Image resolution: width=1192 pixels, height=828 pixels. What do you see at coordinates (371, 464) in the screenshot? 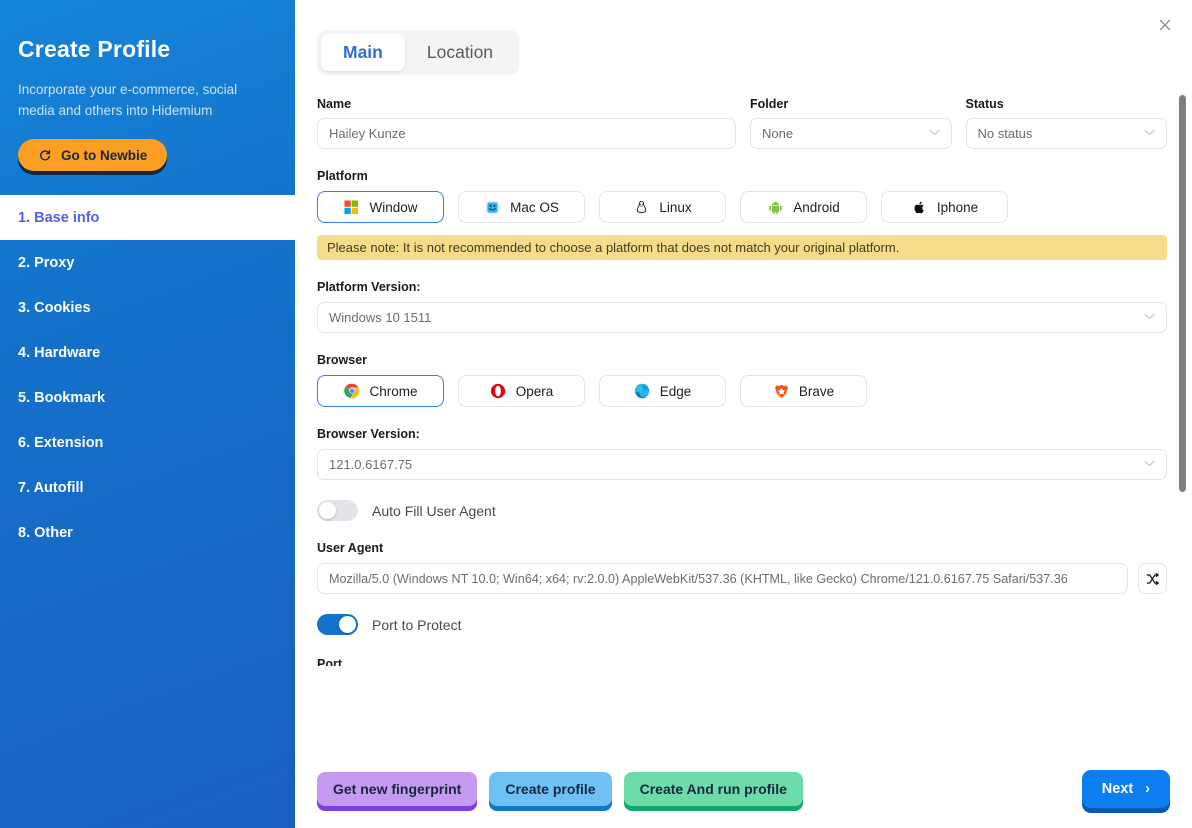
I see `browser-version-value: 121.0.6167.75` at bounding box center [371, 464].